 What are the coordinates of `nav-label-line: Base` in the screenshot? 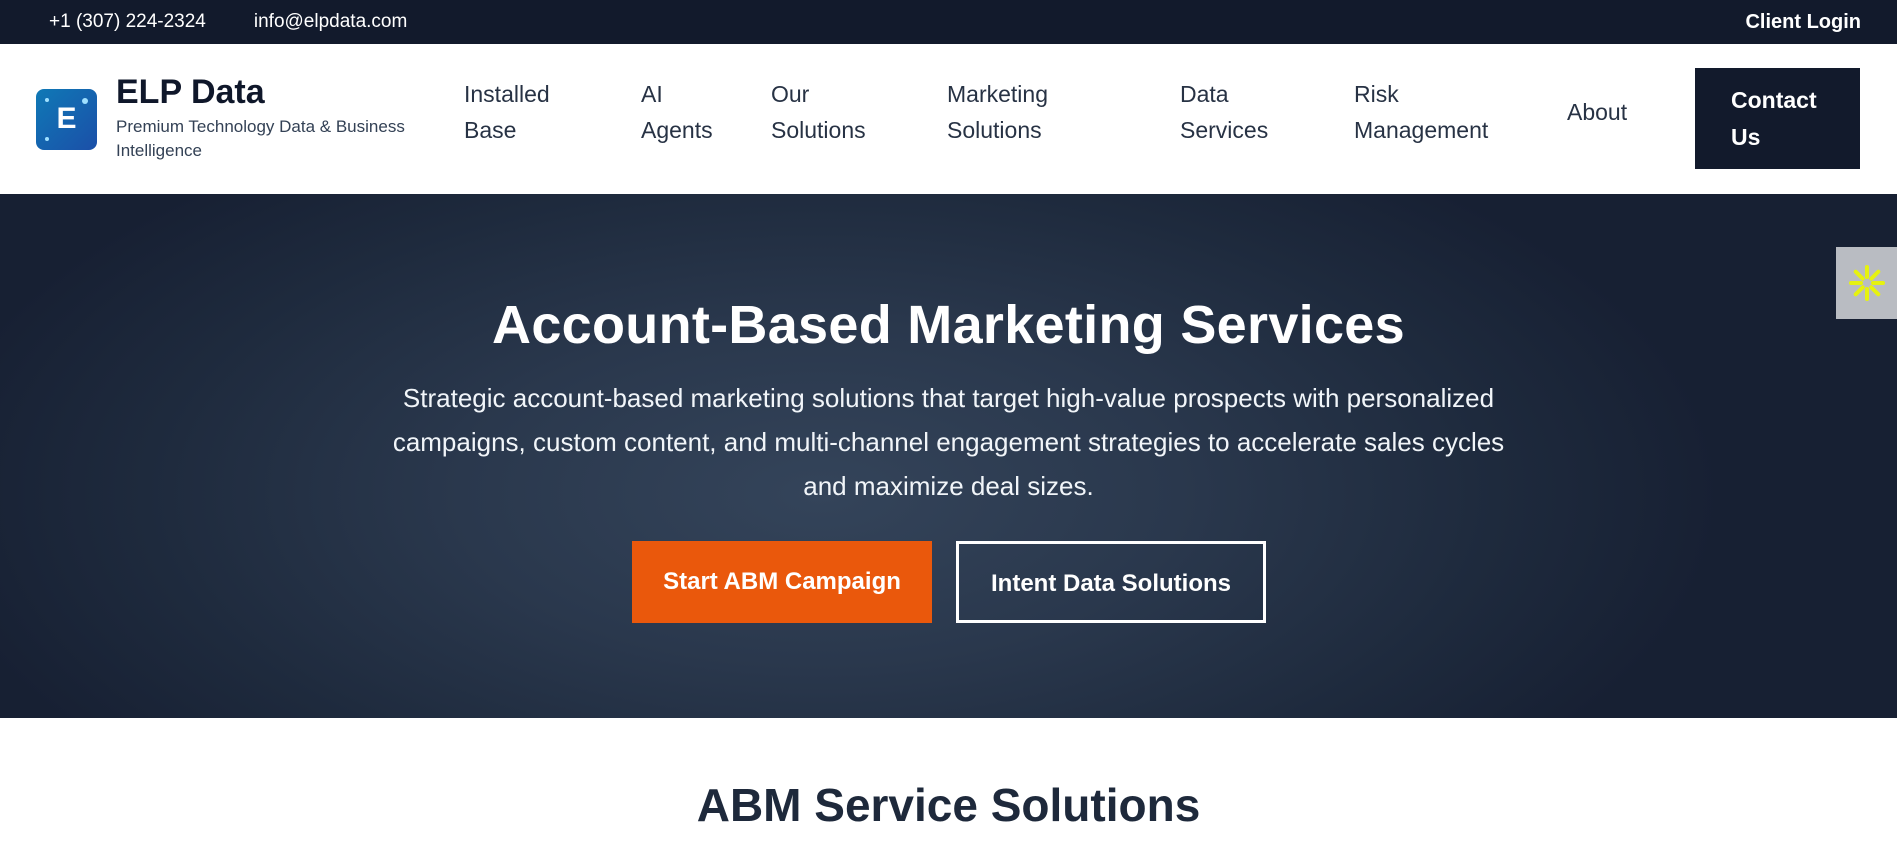 It's located at (490, 130).